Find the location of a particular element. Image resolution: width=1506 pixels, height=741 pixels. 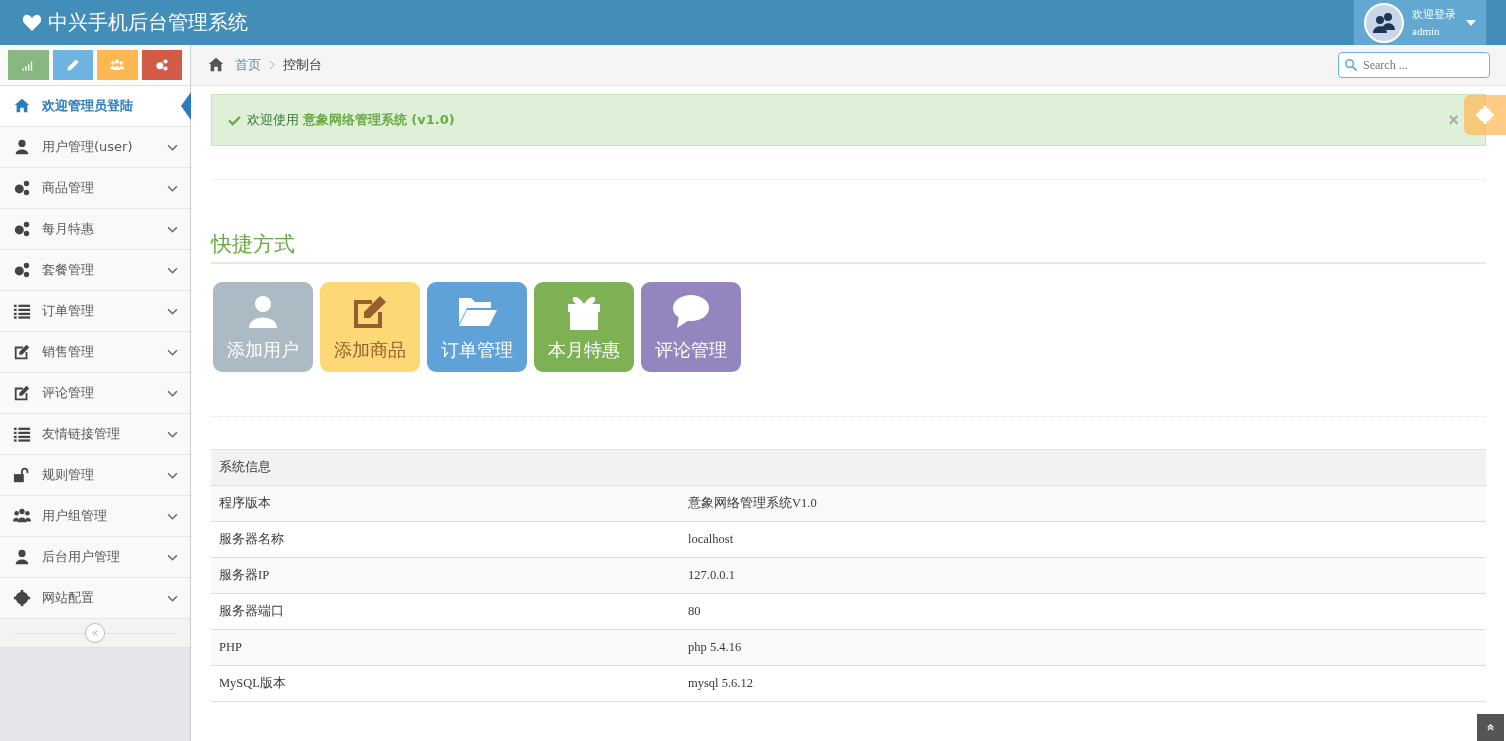

welcome-message: 欢迎使用 意象网络管理系统 (v1.0) is located at coordinates (351, 120).